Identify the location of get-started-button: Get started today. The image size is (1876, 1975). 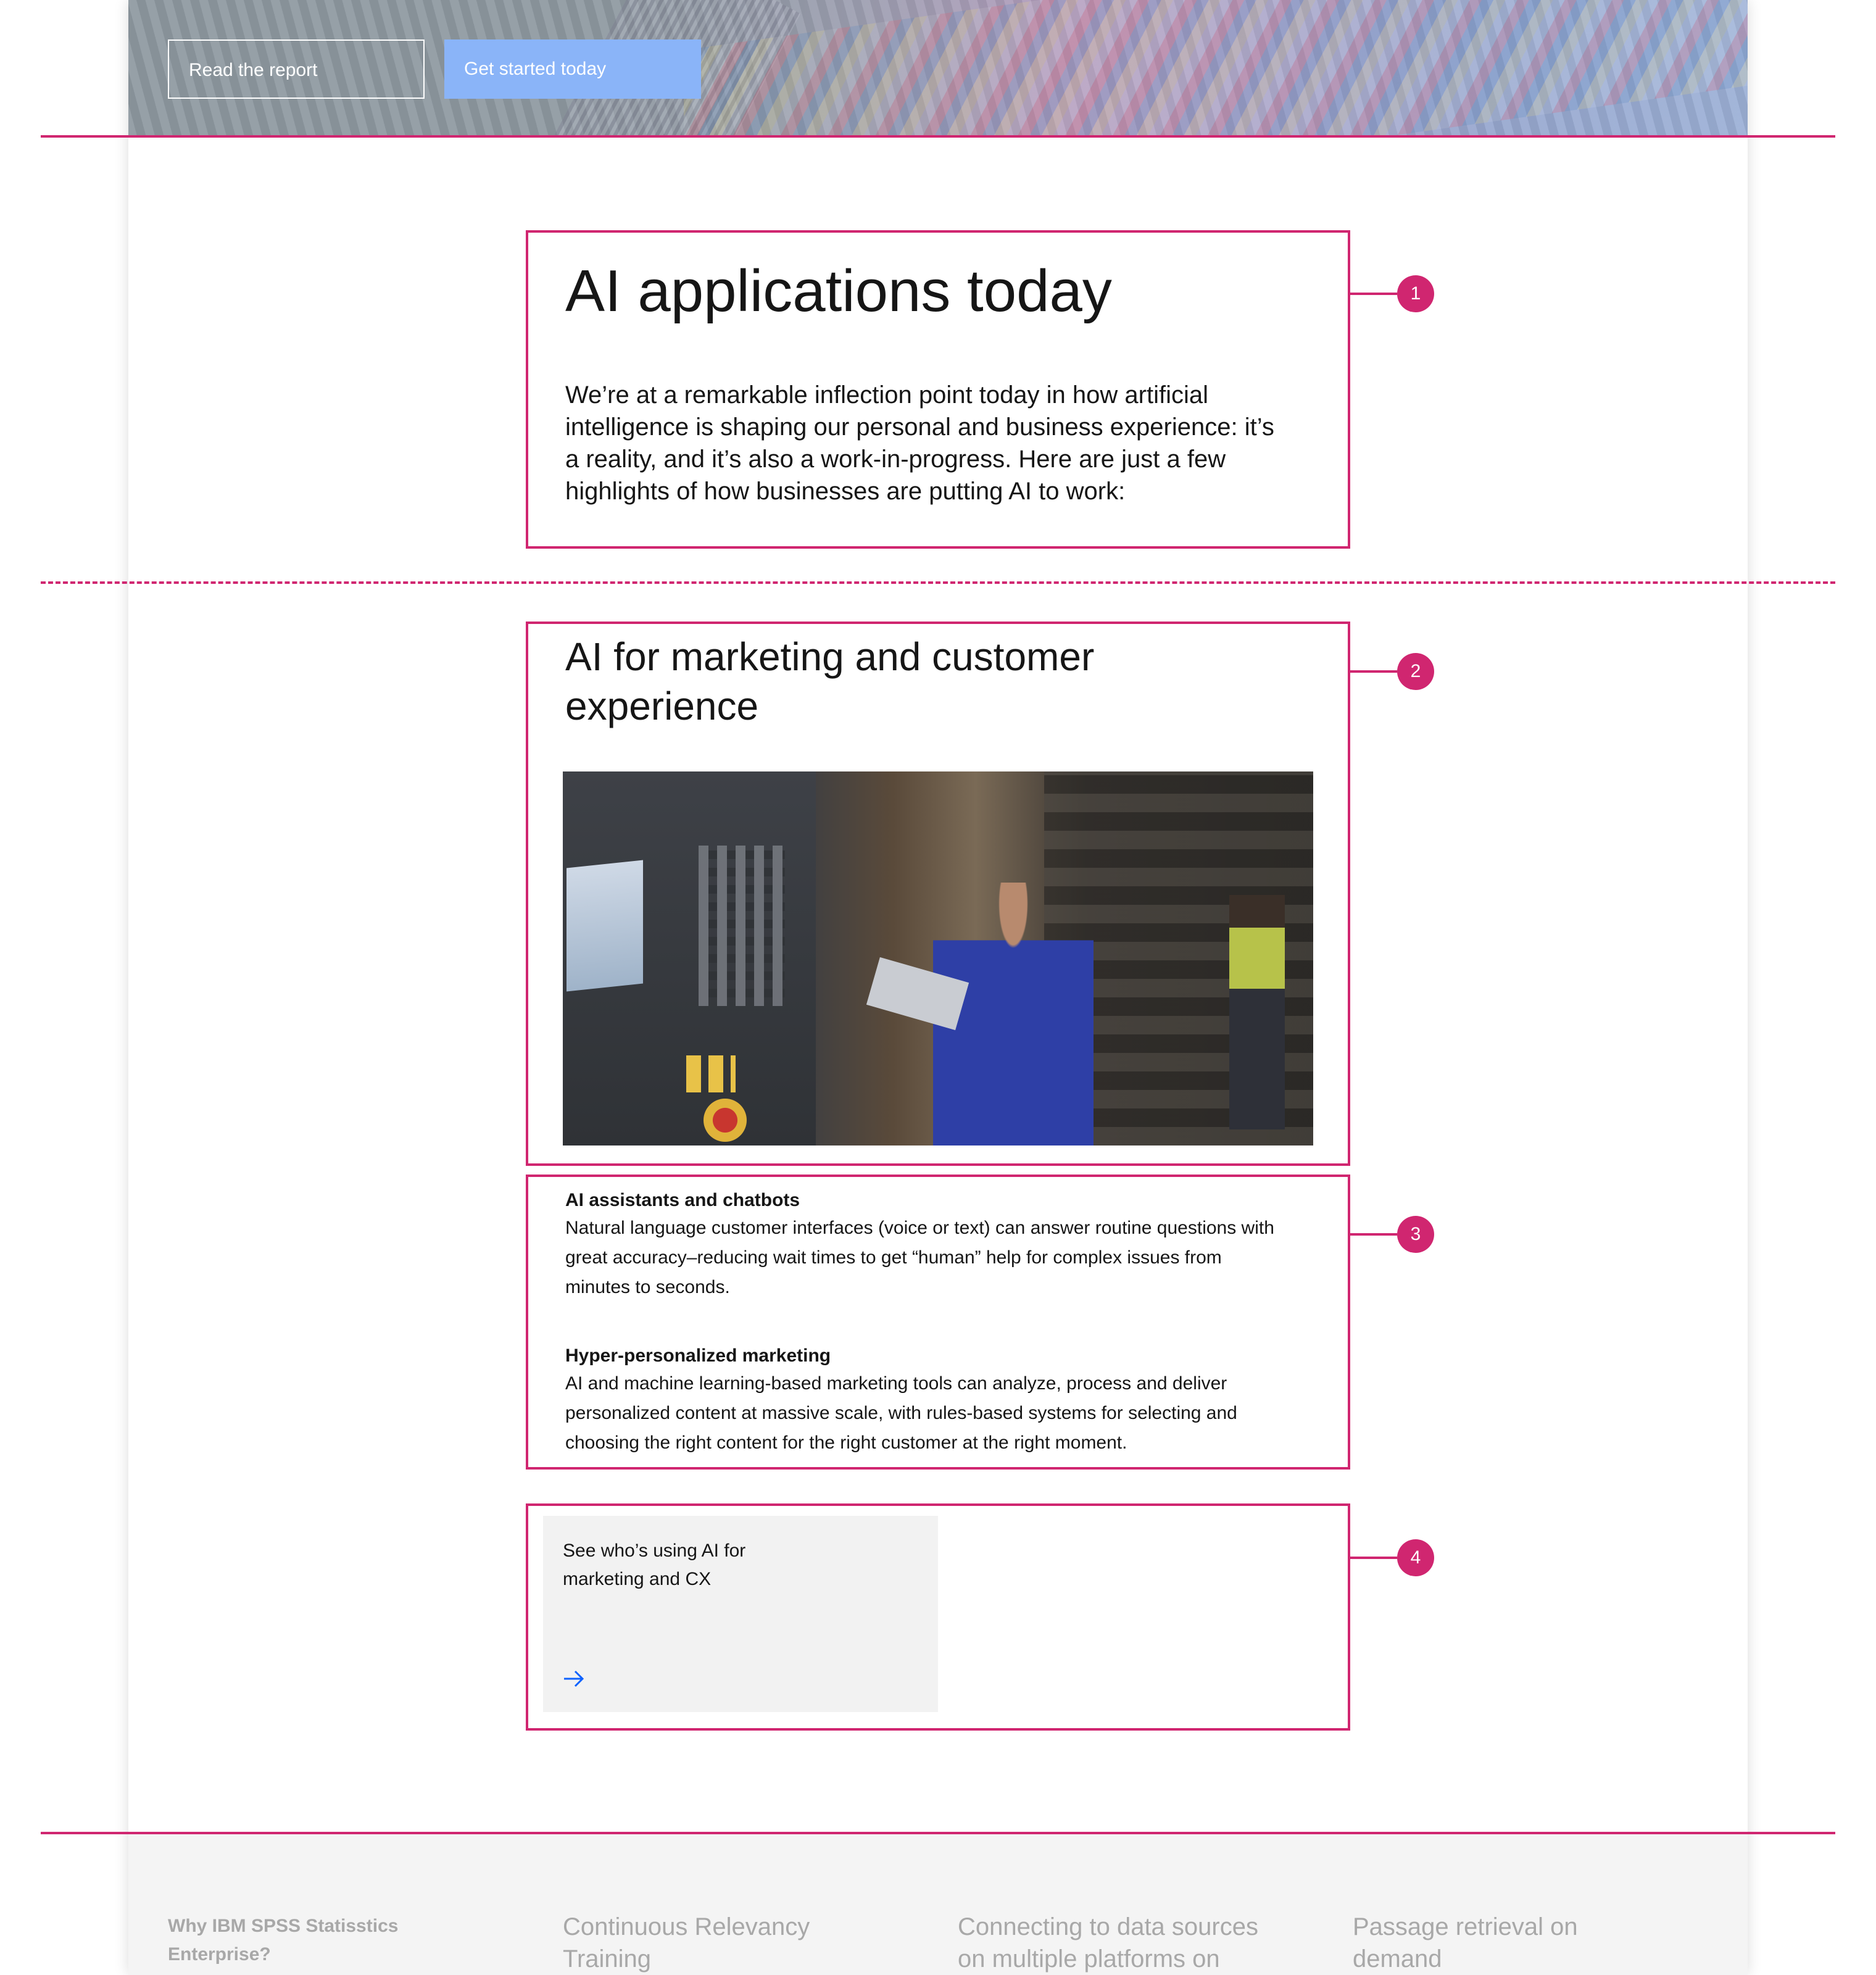
(572, 69).